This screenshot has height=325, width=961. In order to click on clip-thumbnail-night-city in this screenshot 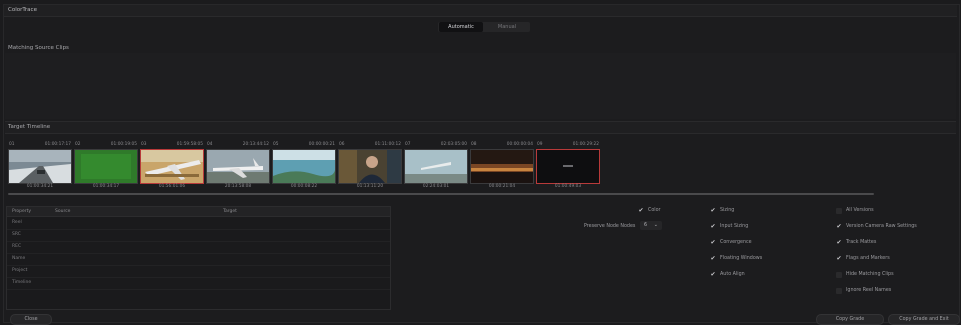, I will do `click(502, 166)`.